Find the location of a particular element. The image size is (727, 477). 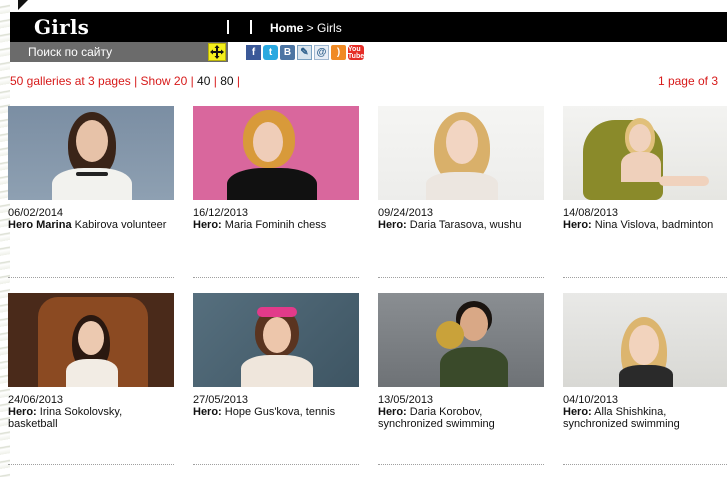

page-title: Girls is located at coordinates (62, 27).